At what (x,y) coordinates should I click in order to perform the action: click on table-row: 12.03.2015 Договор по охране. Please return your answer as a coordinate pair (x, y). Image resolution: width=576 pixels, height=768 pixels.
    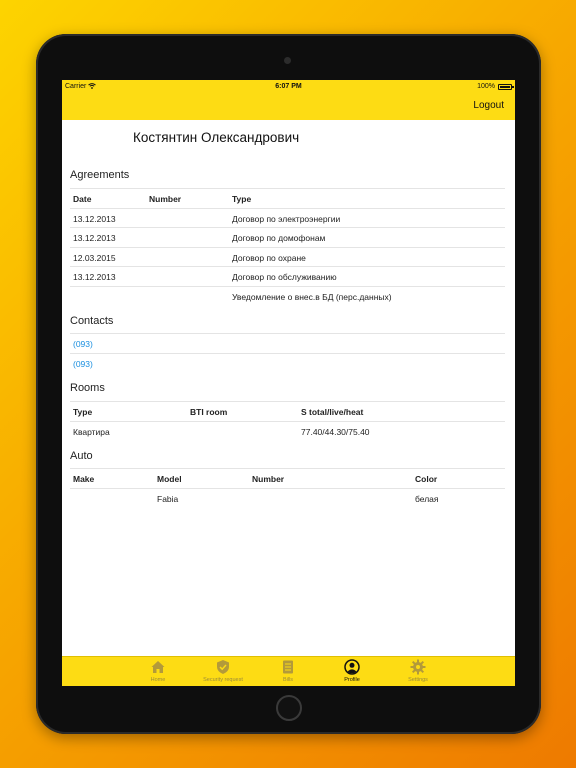
    Looking at the image, I should click on (287, 256).